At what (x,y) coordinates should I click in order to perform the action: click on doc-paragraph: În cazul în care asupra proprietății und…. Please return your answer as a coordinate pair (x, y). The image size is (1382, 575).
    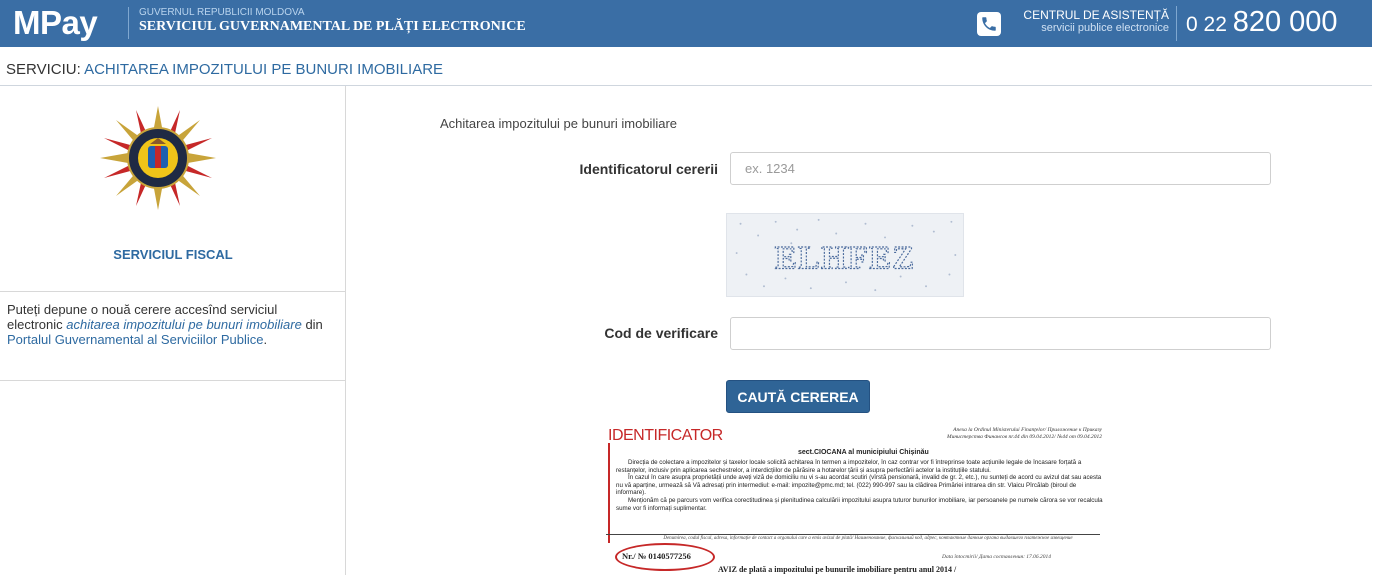
    Looking at the image, I should click on (859, 485).